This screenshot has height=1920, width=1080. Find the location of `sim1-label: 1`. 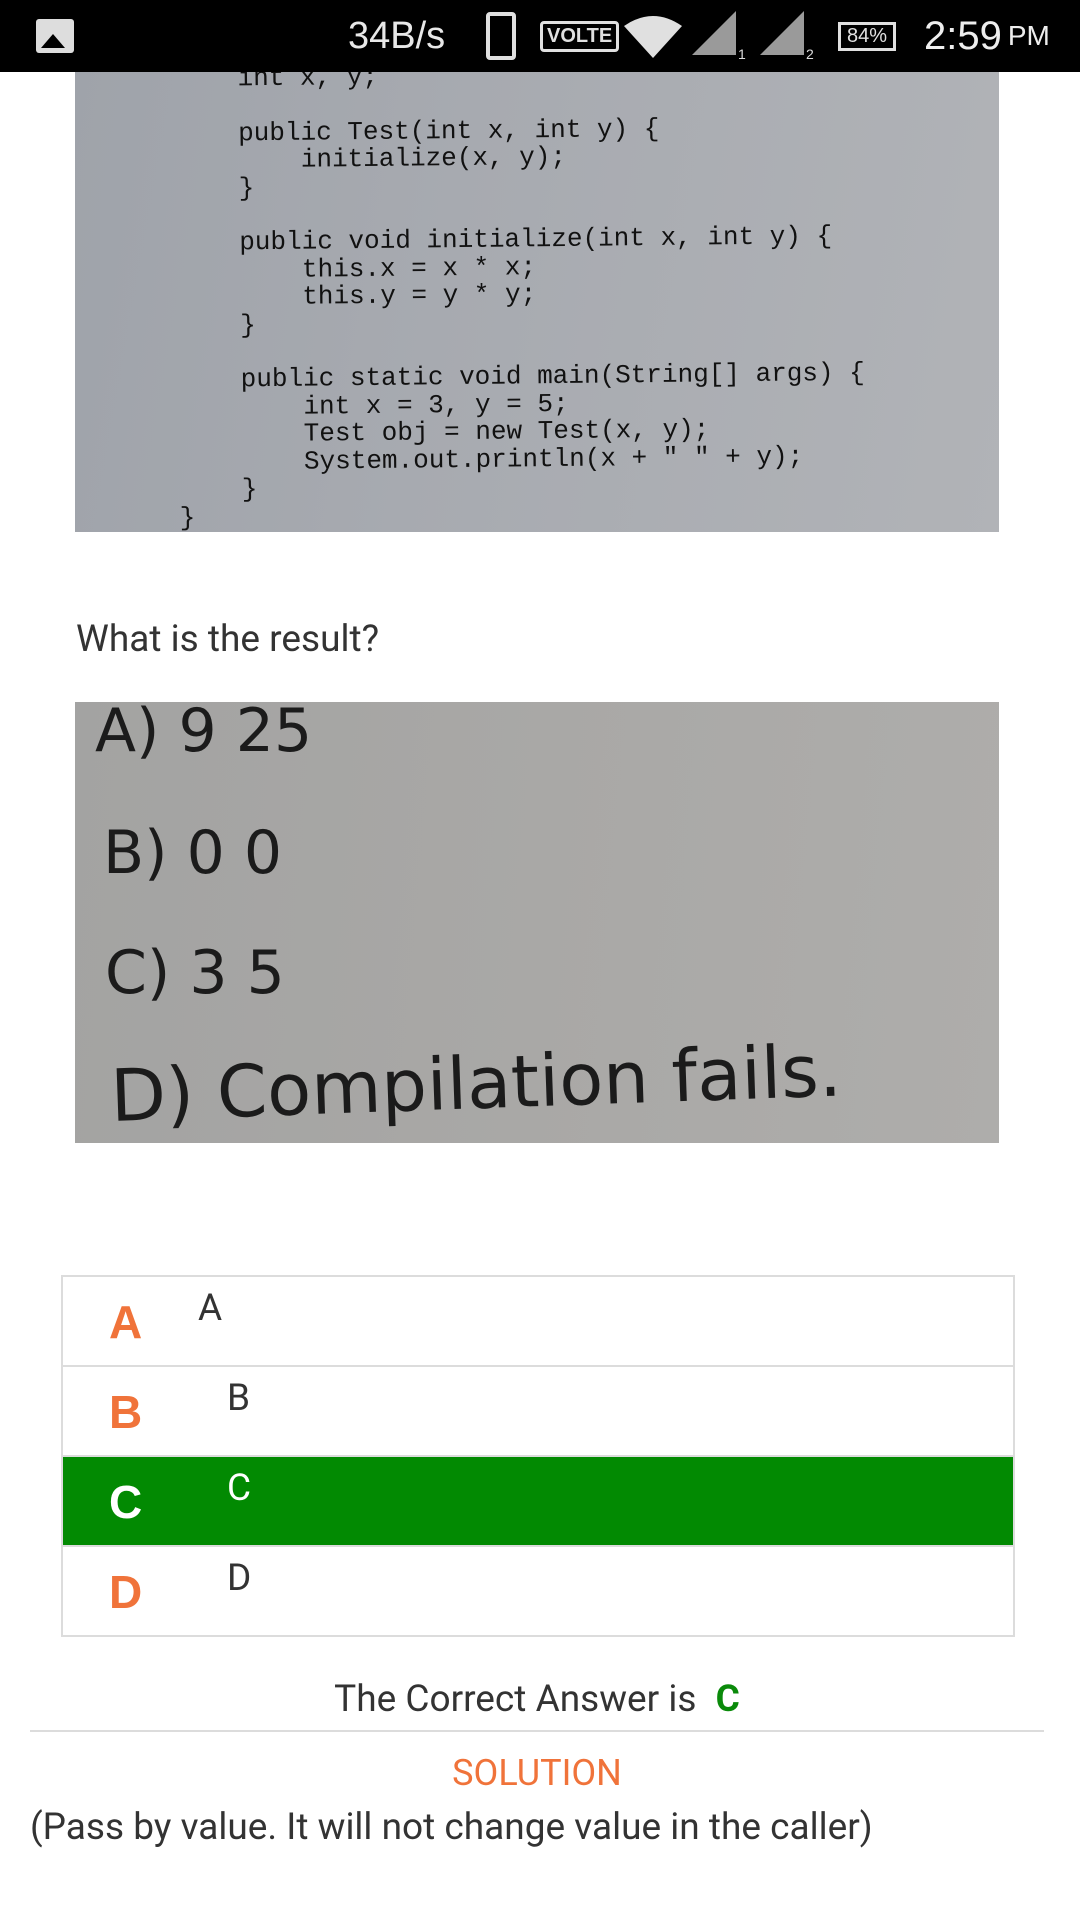

sim1-label: 1 is located at coordinates (742, 53).